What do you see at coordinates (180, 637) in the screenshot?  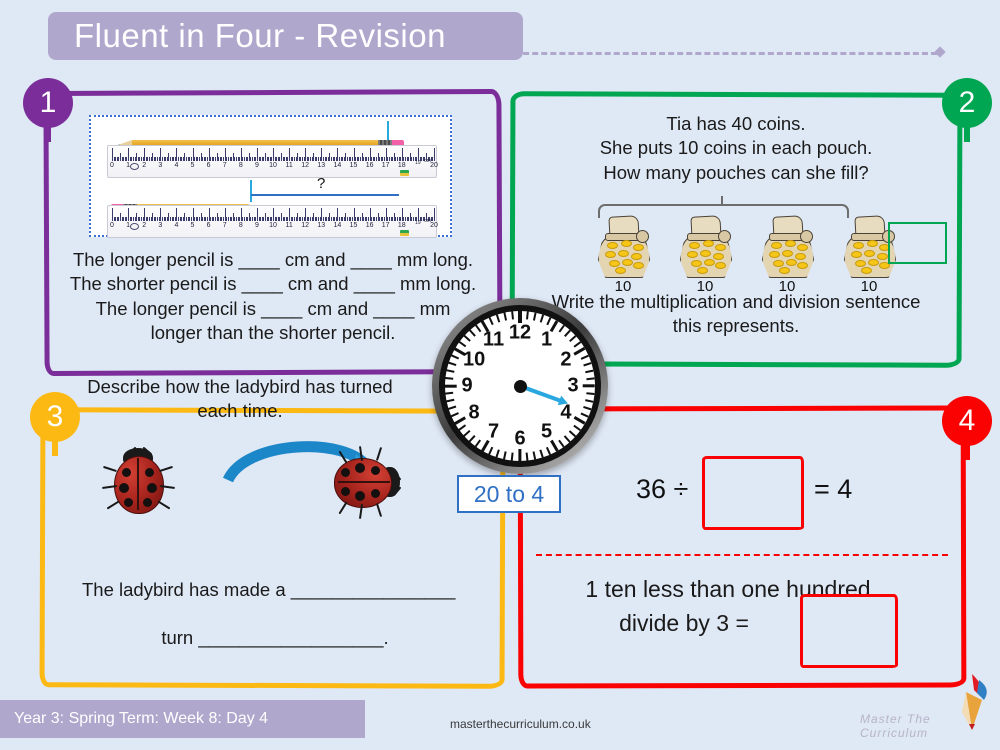 I see `panel-3-answer-prefix-2: turn` at bounding box center [180, 637].